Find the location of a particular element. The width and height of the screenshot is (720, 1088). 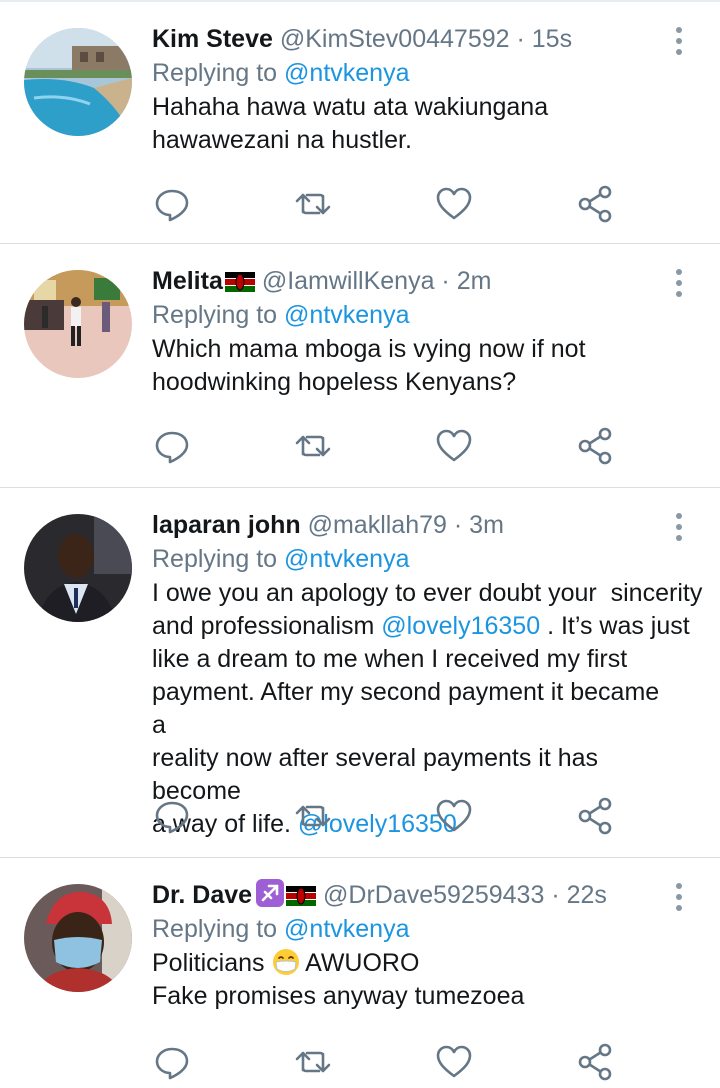

tweet-header: Melita @IamwillKenya · 2m is located at coordinates (416, 281).